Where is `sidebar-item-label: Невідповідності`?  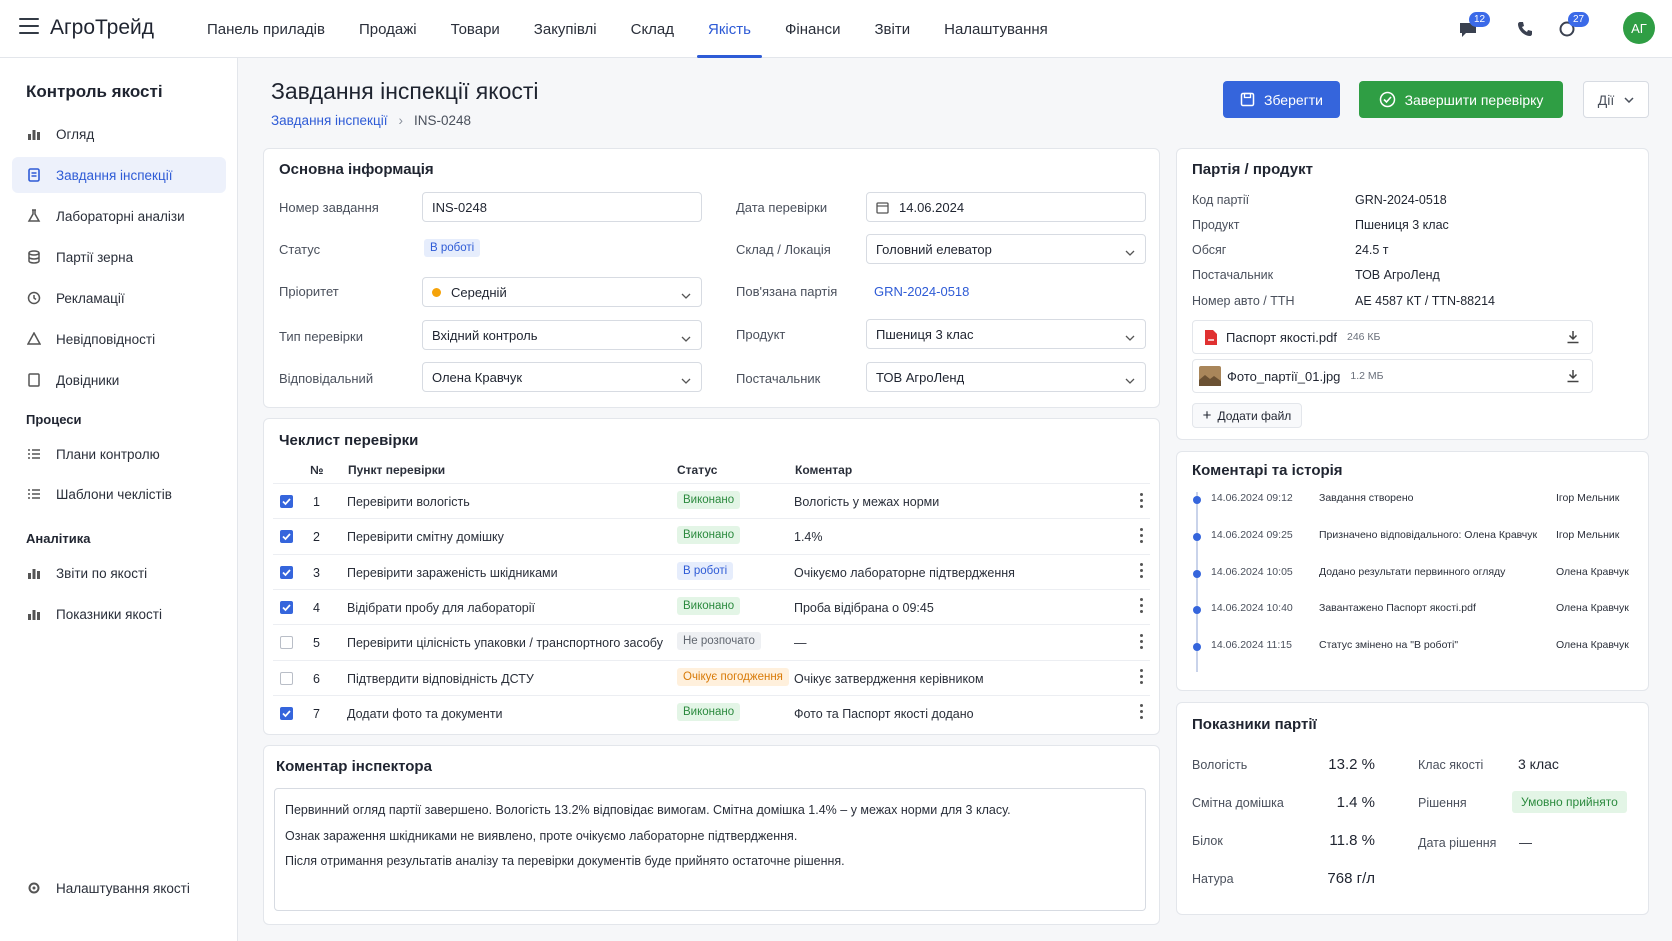
sidebar-item-label: Невідповідності is located at coordinates (106, 339).